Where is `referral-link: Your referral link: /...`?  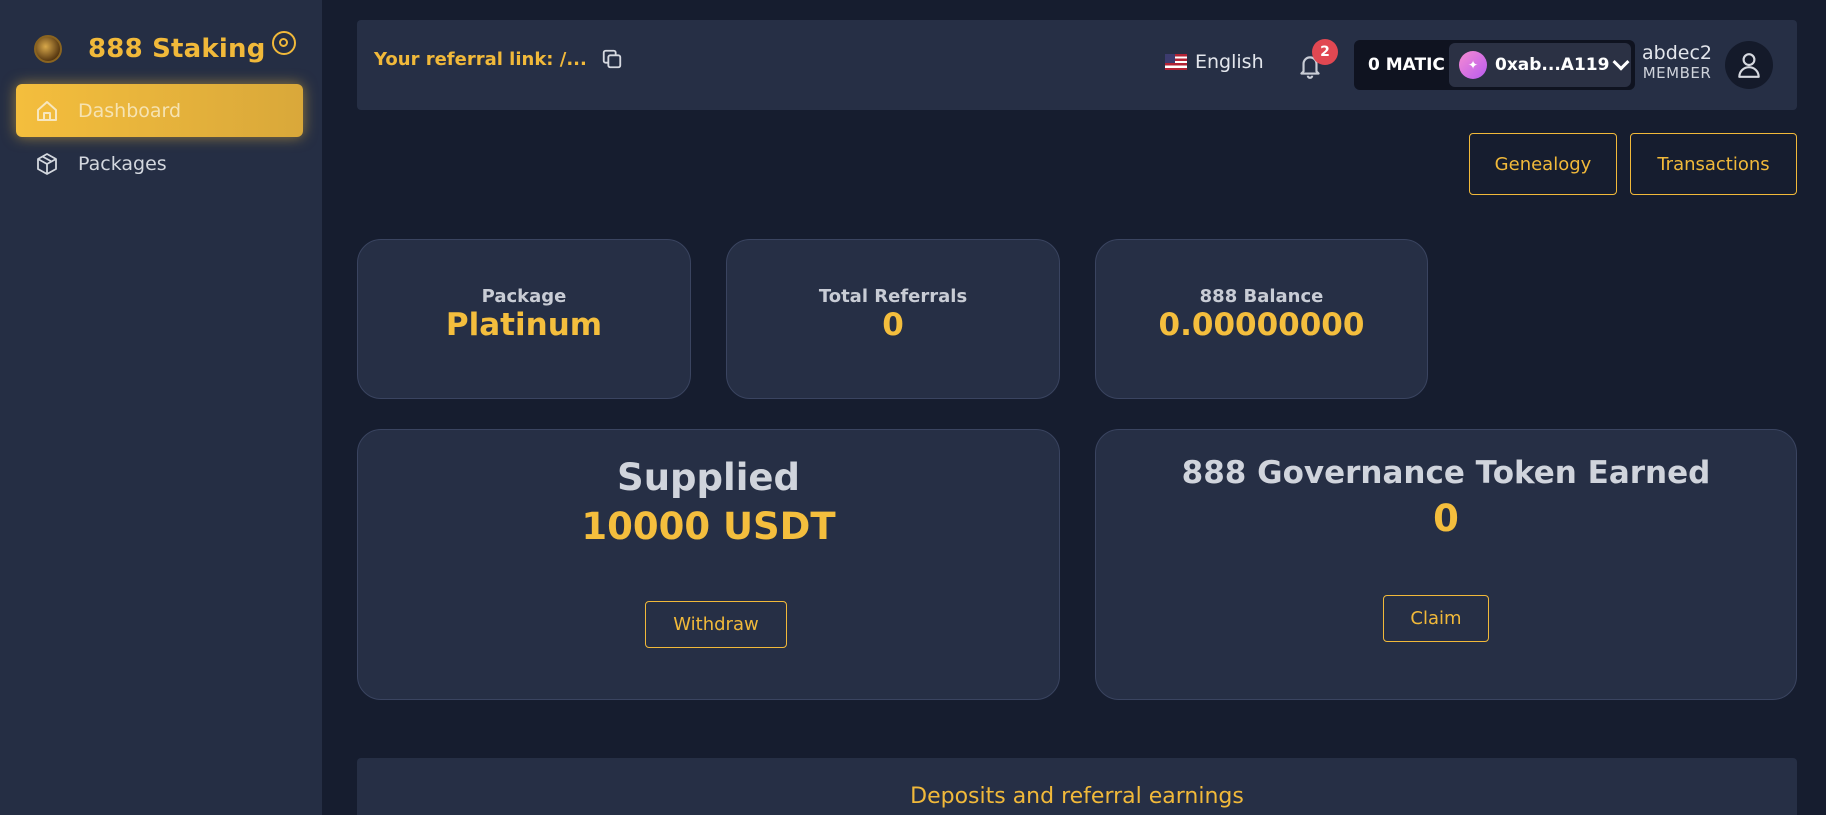 referral-link: Your referral link: /... is located at coordinates (498, 59).